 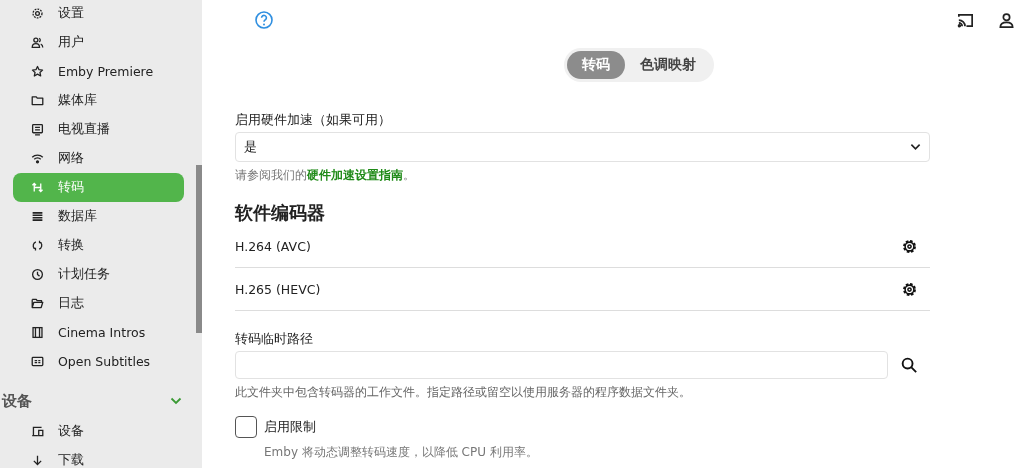 I want to click on swap-arrows-icon, so click(x=37, y=187).